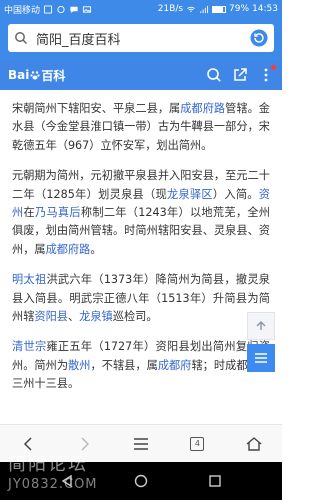 Image resolution: width=320 pixels, height=500 pixels. What do you see at coordinates (96, 316) in the screenshot?
I see `article-link: 龙泉镇` at bounding box center [96, 316].